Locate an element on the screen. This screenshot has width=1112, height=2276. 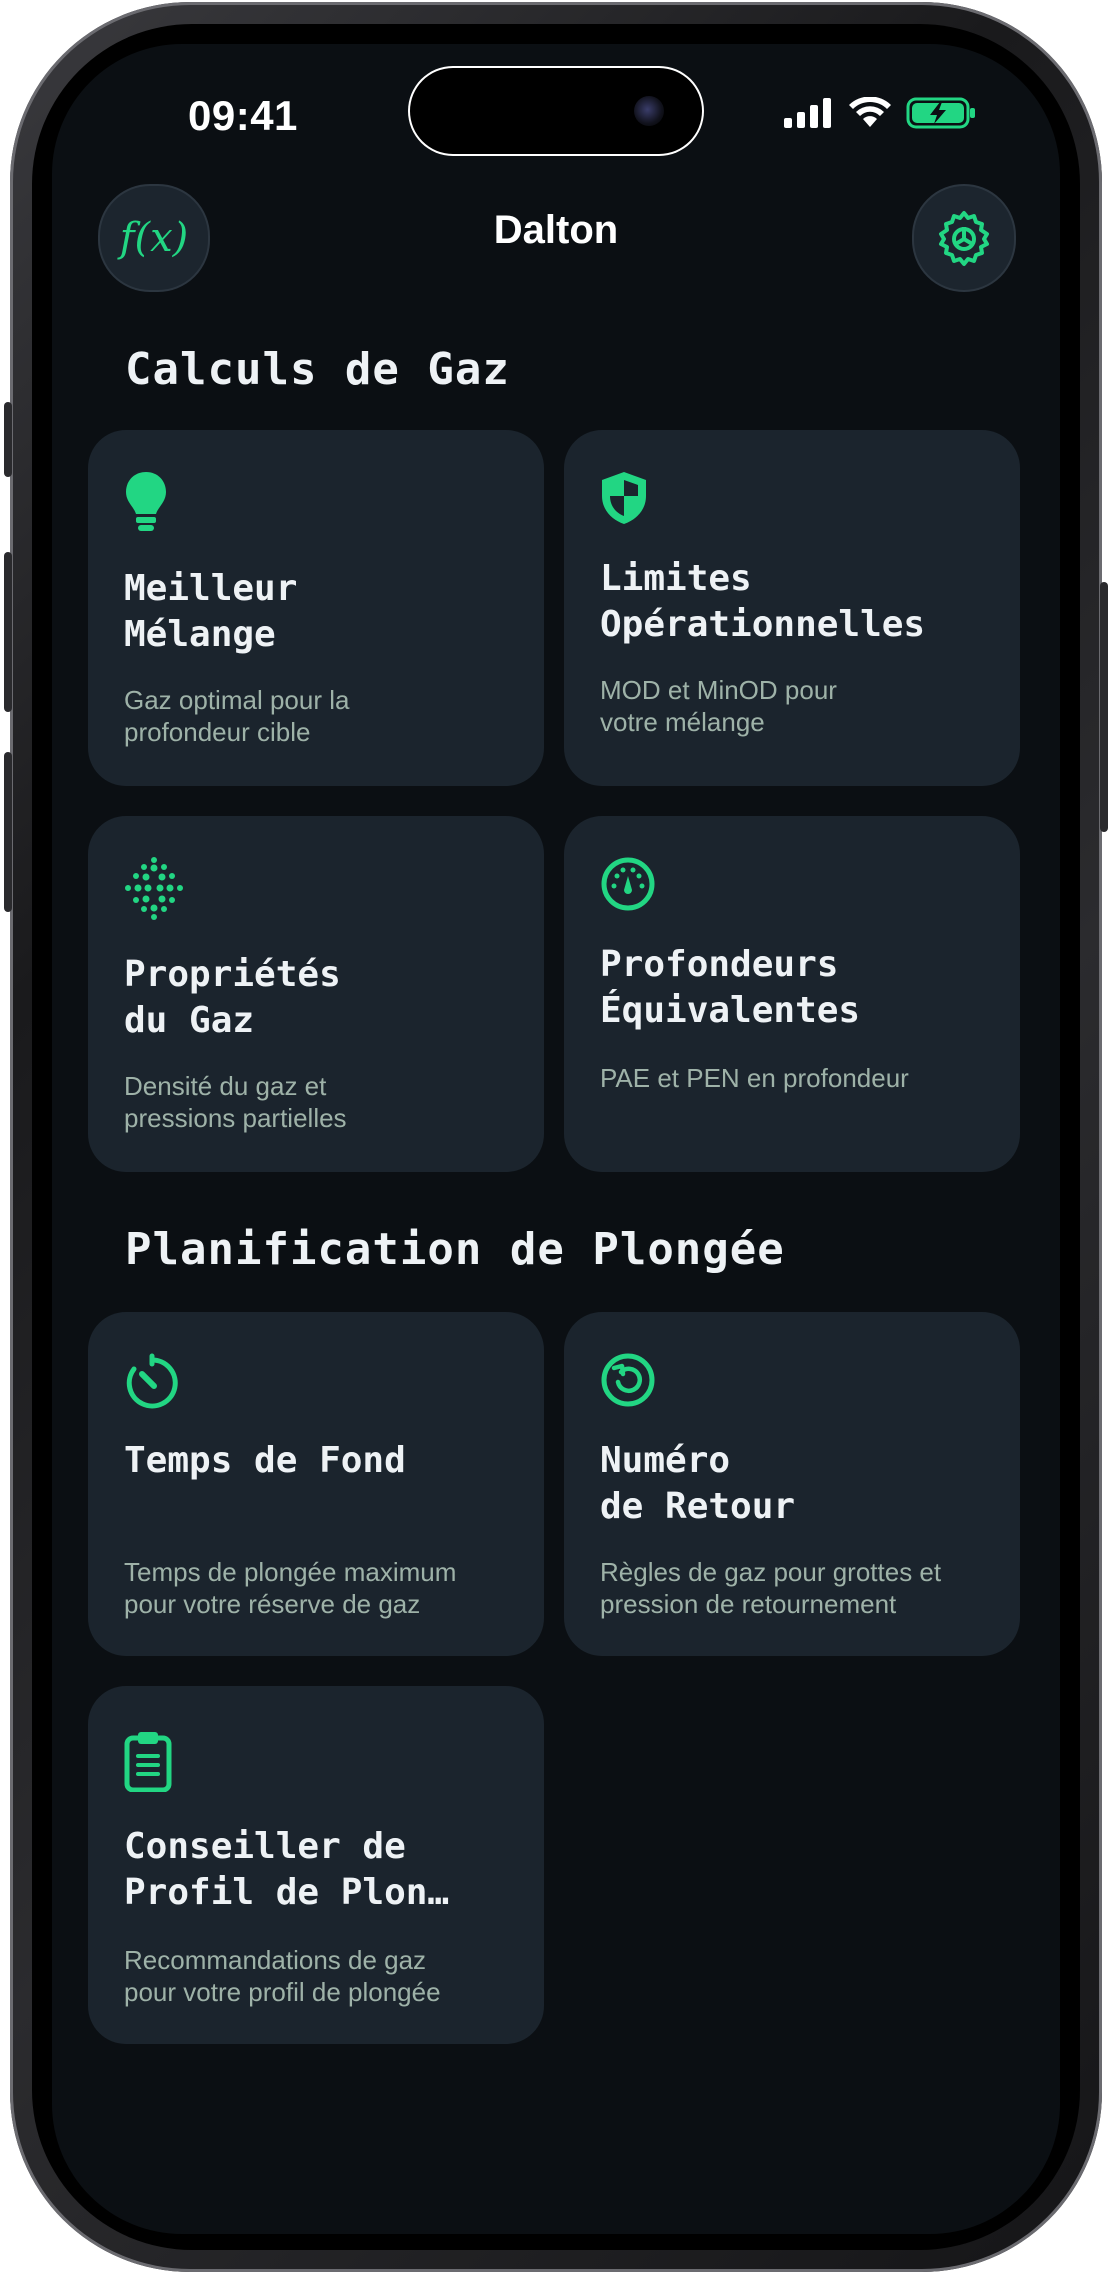
dynamic-island is located at coordinates (556, 111).